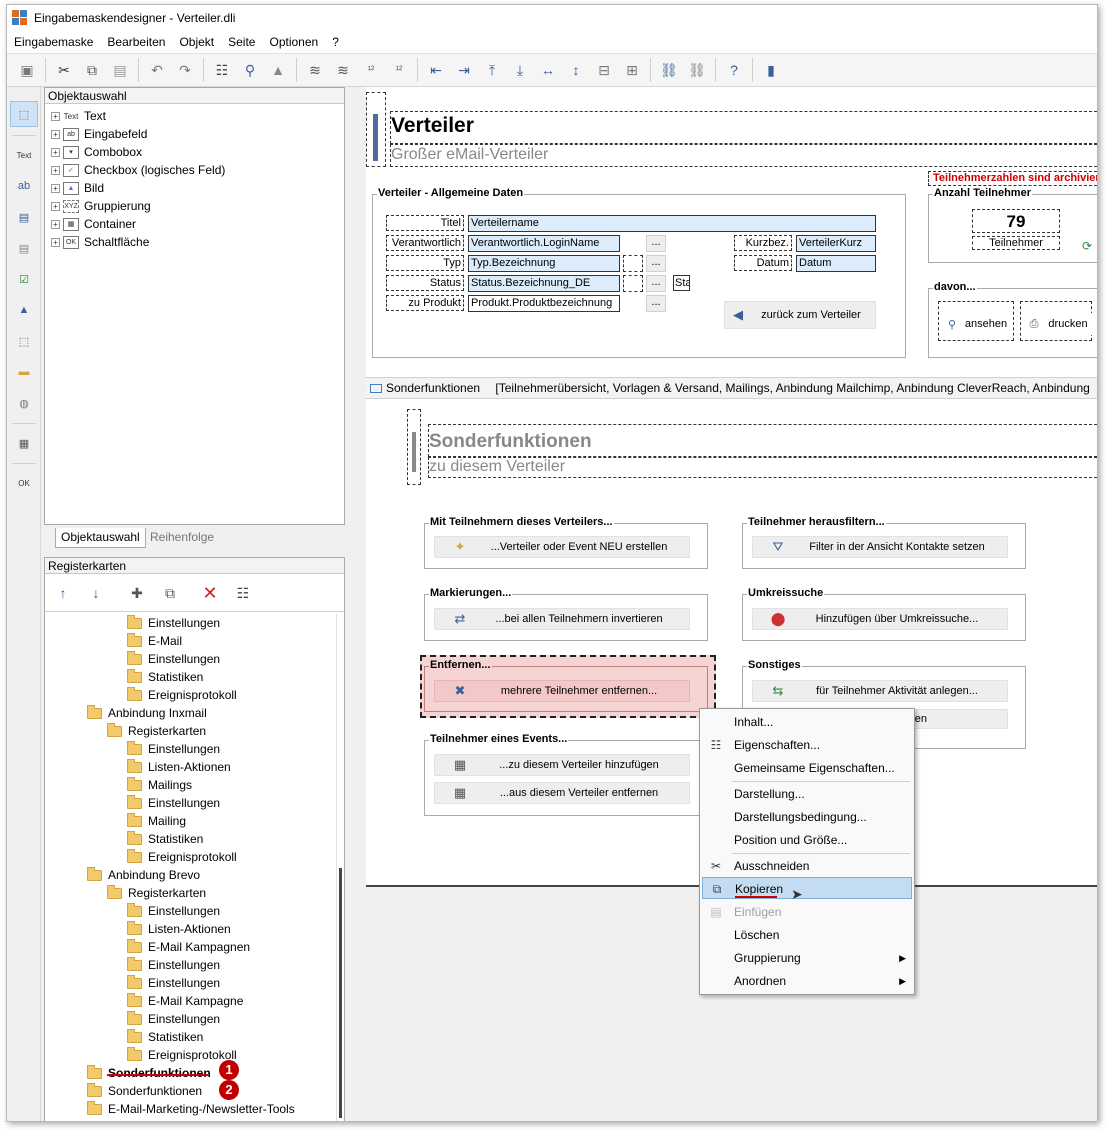 The height and width of the screenshot is (1131, 1108). Describe the element at coordinates (315, 70) in the screenshot. I see `layers-up-icon: ≋` at that location.